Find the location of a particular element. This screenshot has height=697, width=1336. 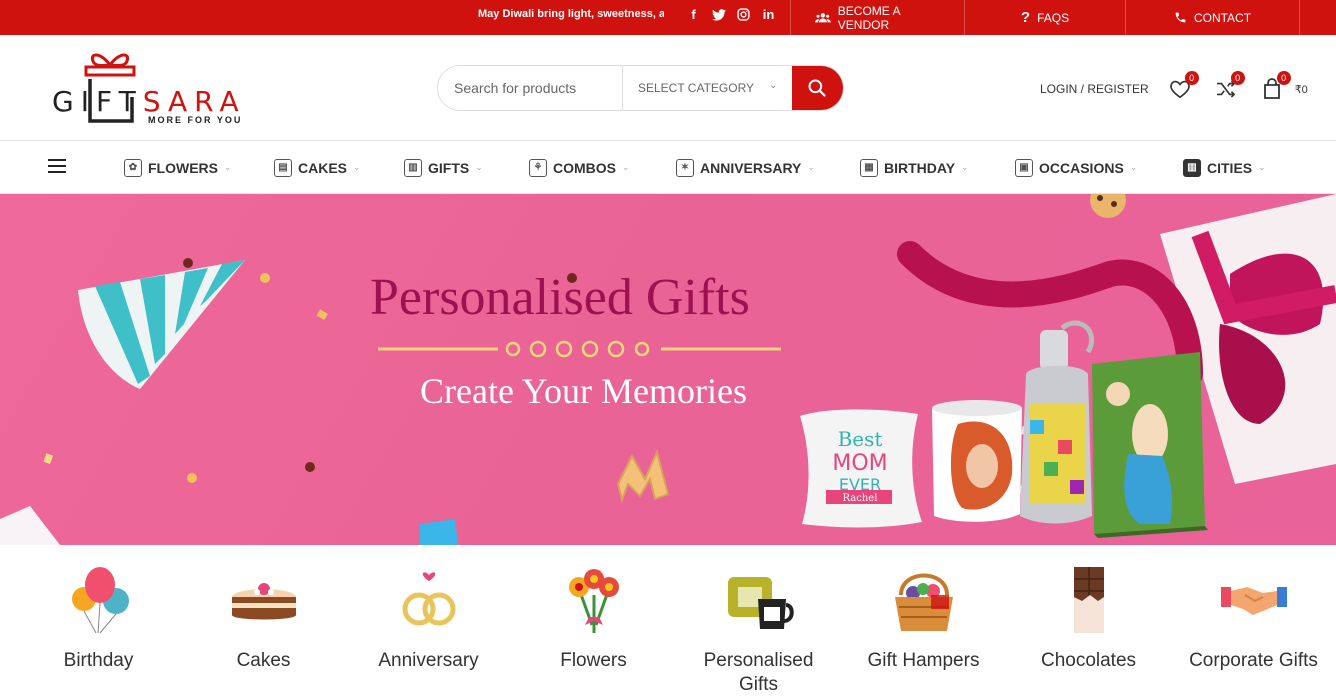

nav-label: COMBOS is located at coordinates (584, 167).